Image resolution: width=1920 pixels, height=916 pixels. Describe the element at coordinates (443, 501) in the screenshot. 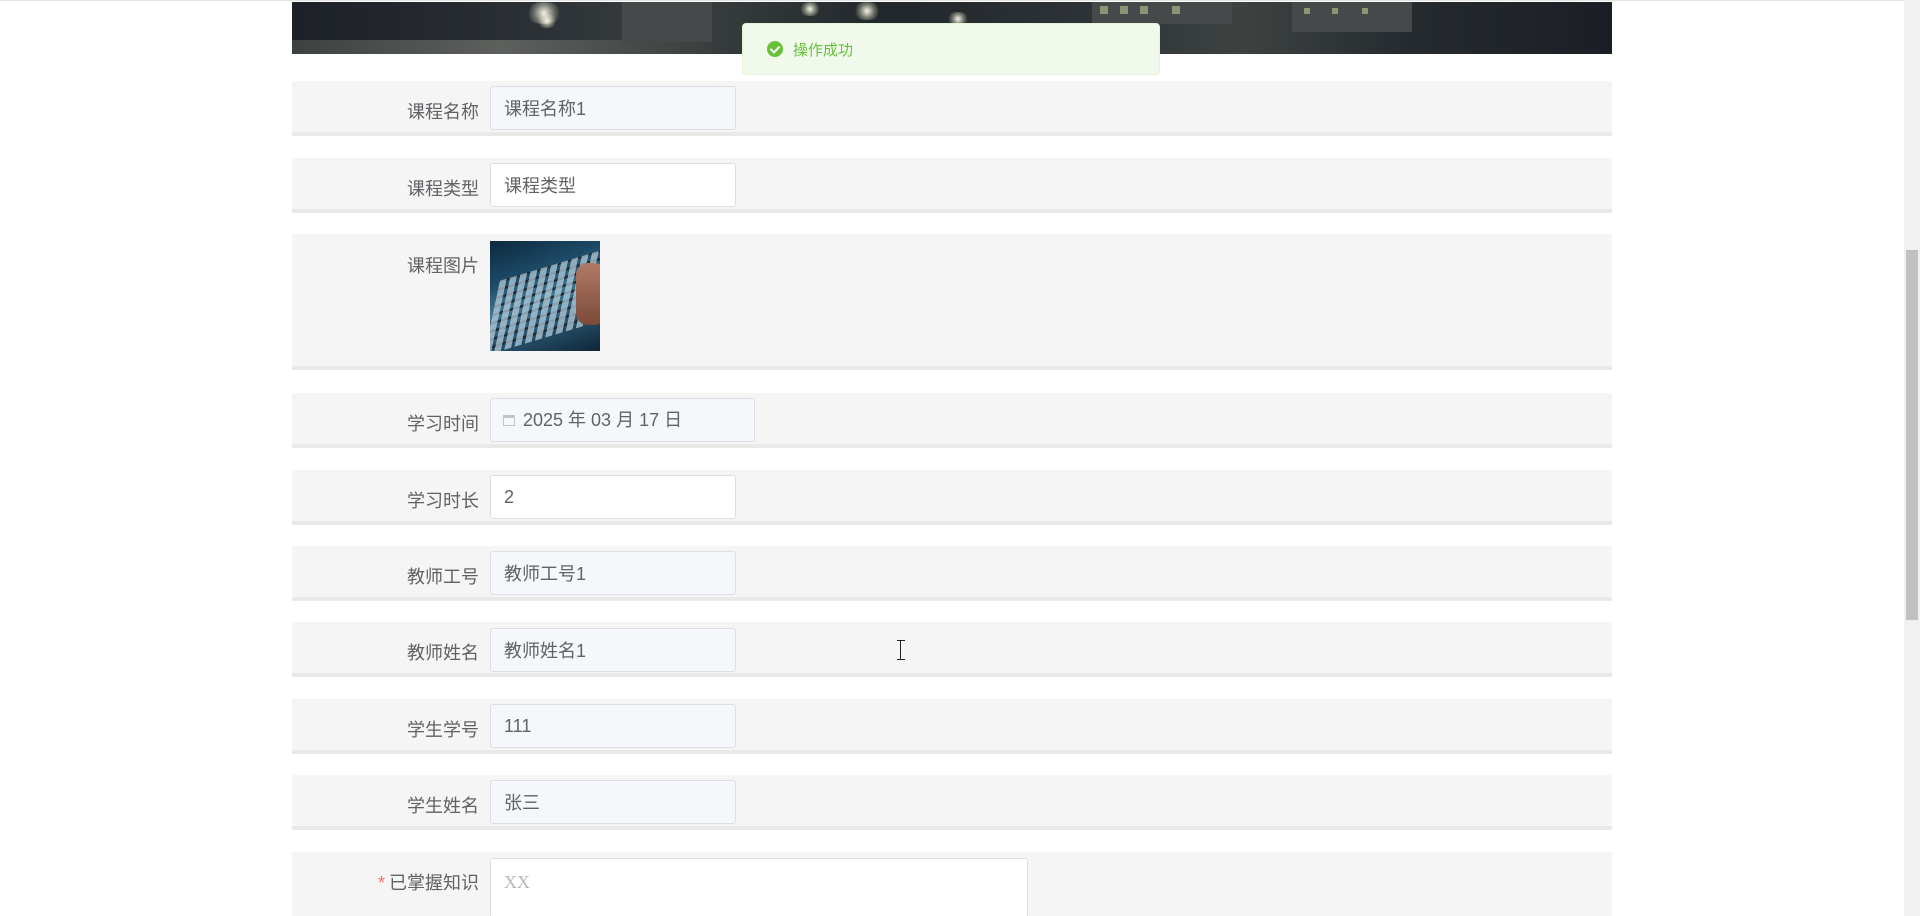

I see `study-duration-label: 学习时长` at that location.